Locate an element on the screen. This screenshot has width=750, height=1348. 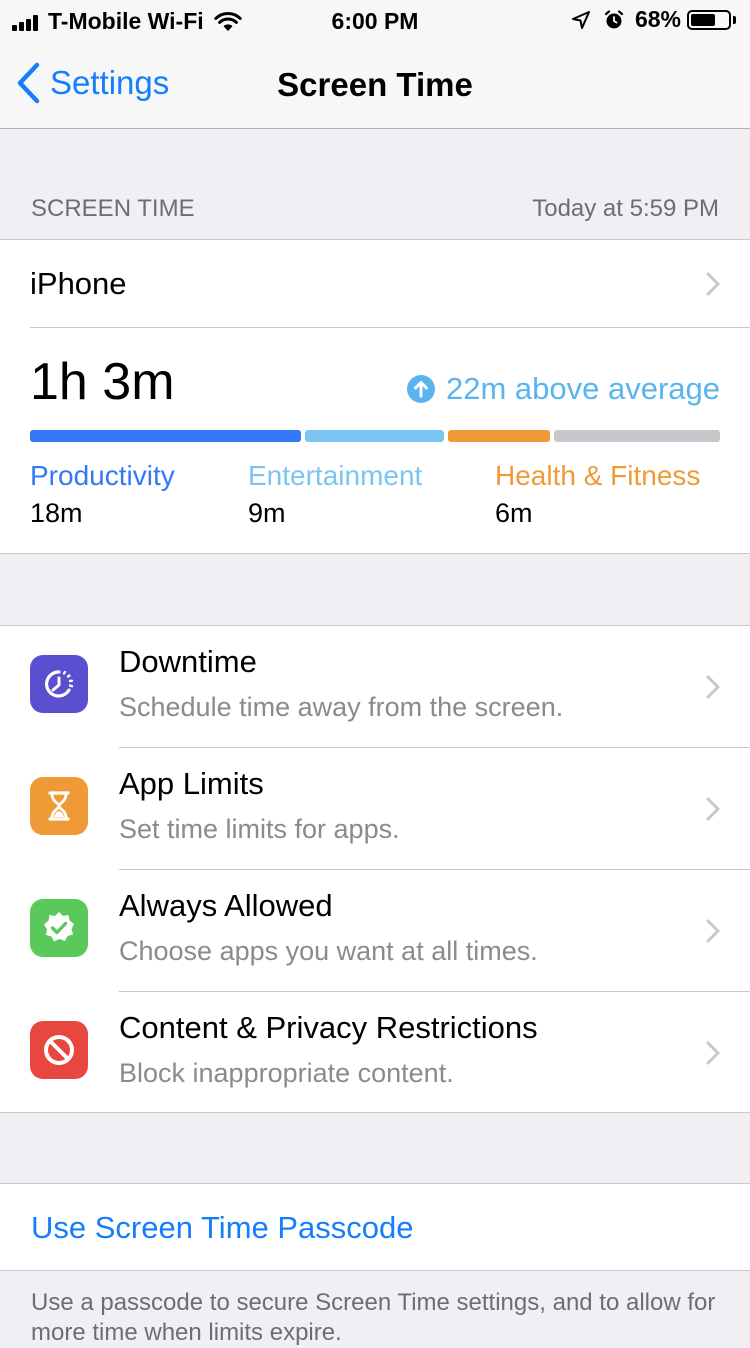
section-header-title: SCREEN TIME is located at coordinates (113, 208).